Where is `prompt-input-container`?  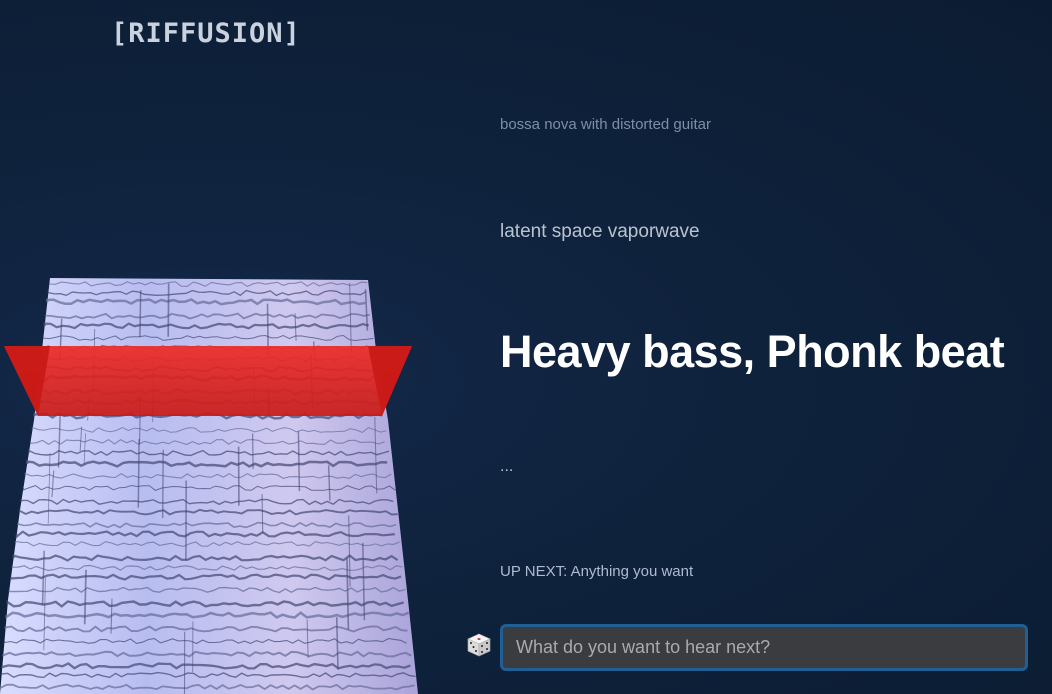 prompt-input-container is located at coordinates (764, 647).